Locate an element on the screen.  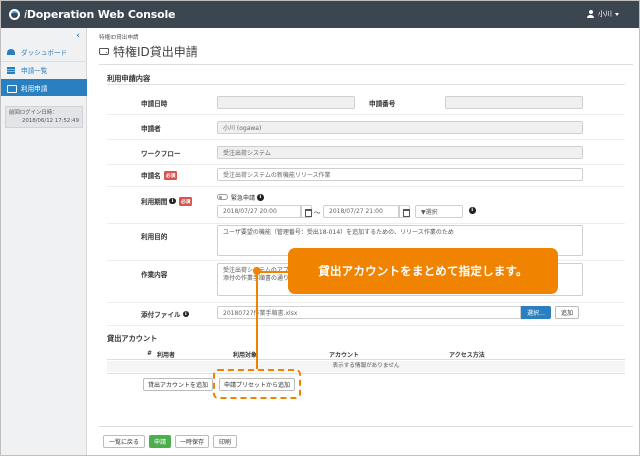
column-header-access-method: アクセス方法 is located at coordinates (467, 355).